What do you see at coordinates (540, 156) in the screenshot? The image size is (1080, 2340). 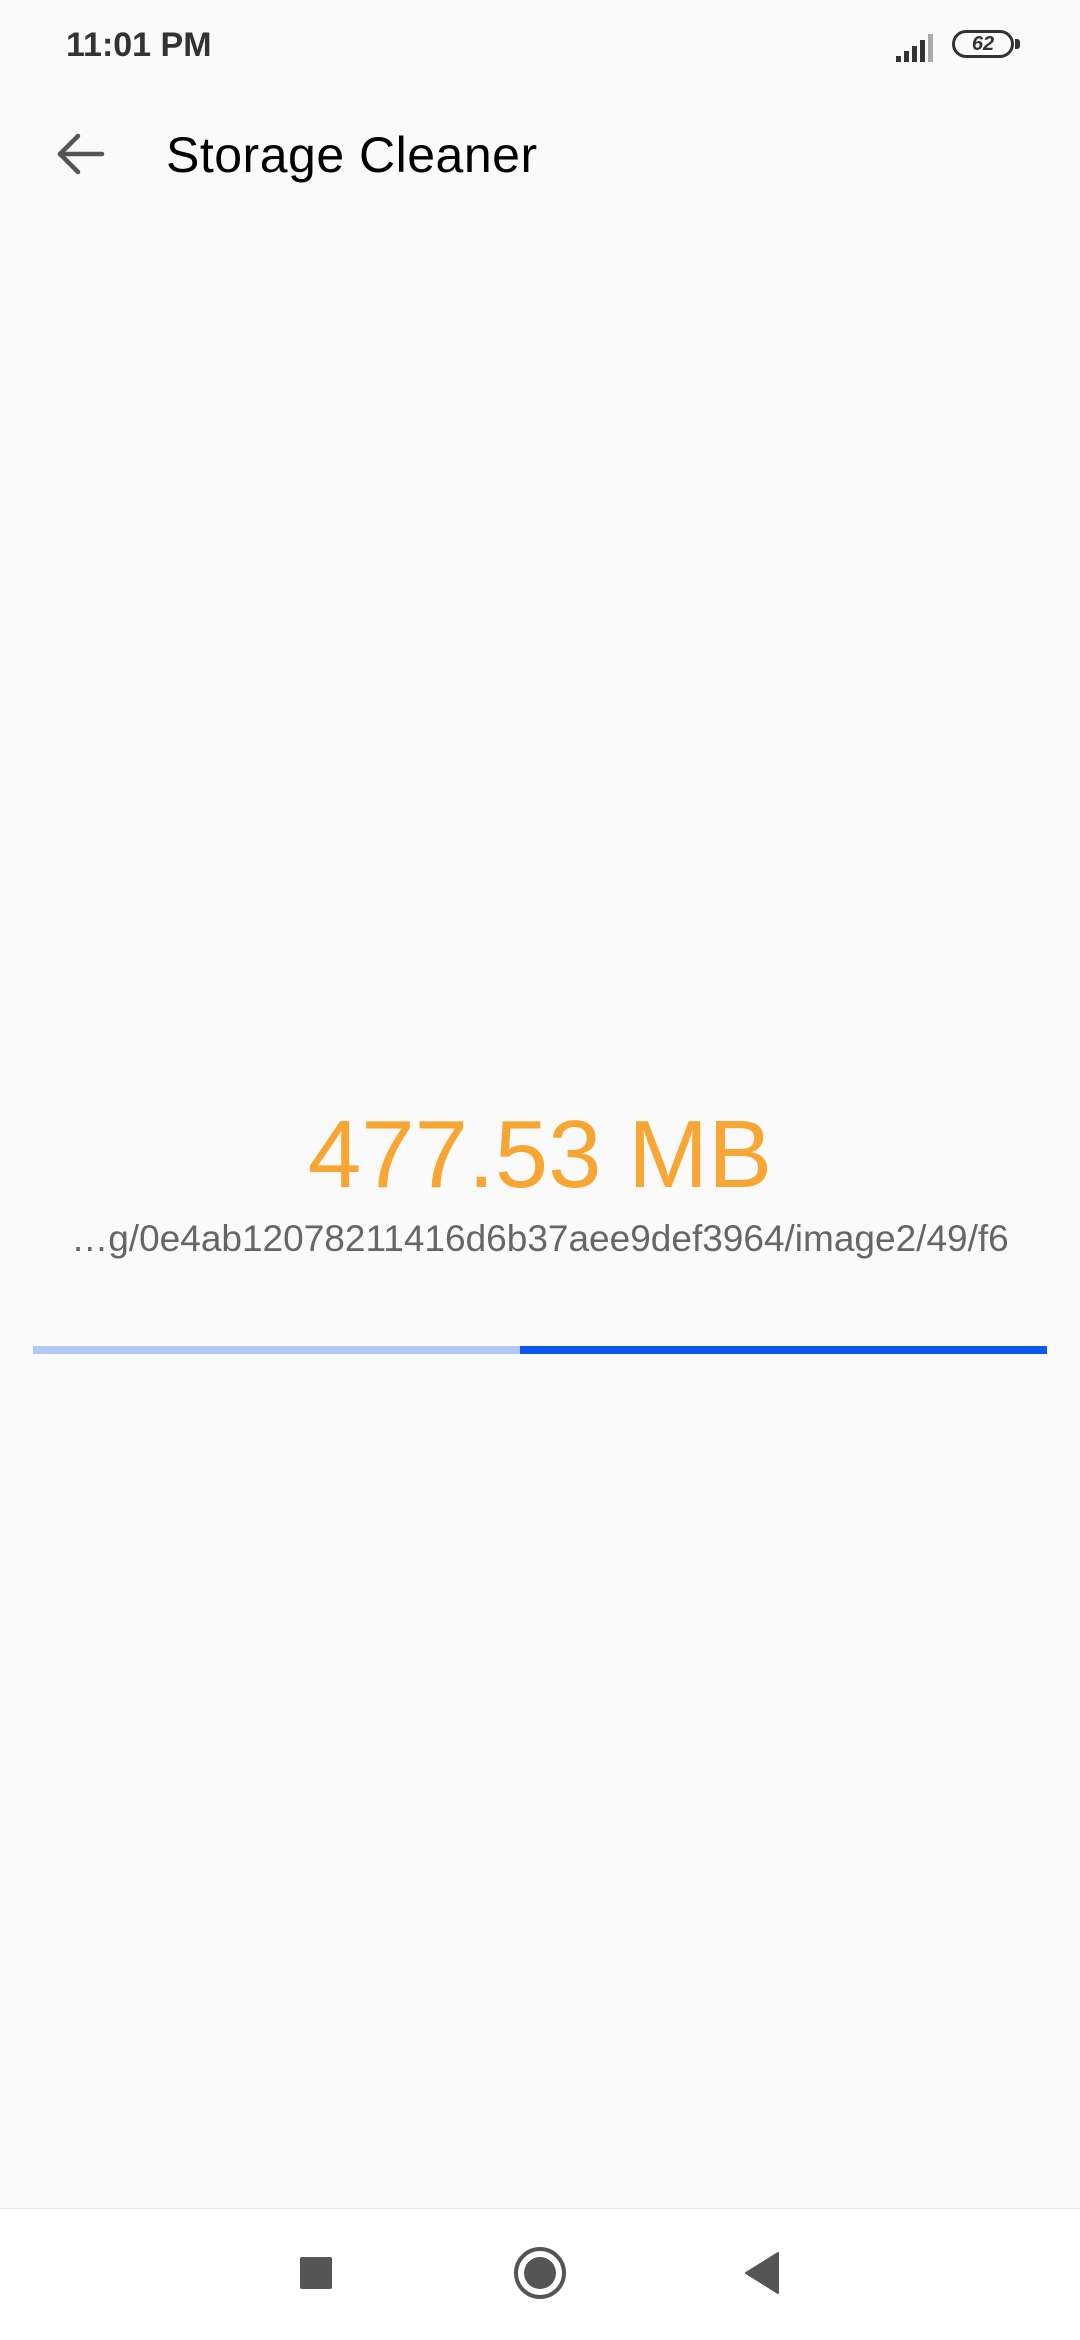 I see `app-bar: Storage Cleaner` at bounding box center [540, 156].